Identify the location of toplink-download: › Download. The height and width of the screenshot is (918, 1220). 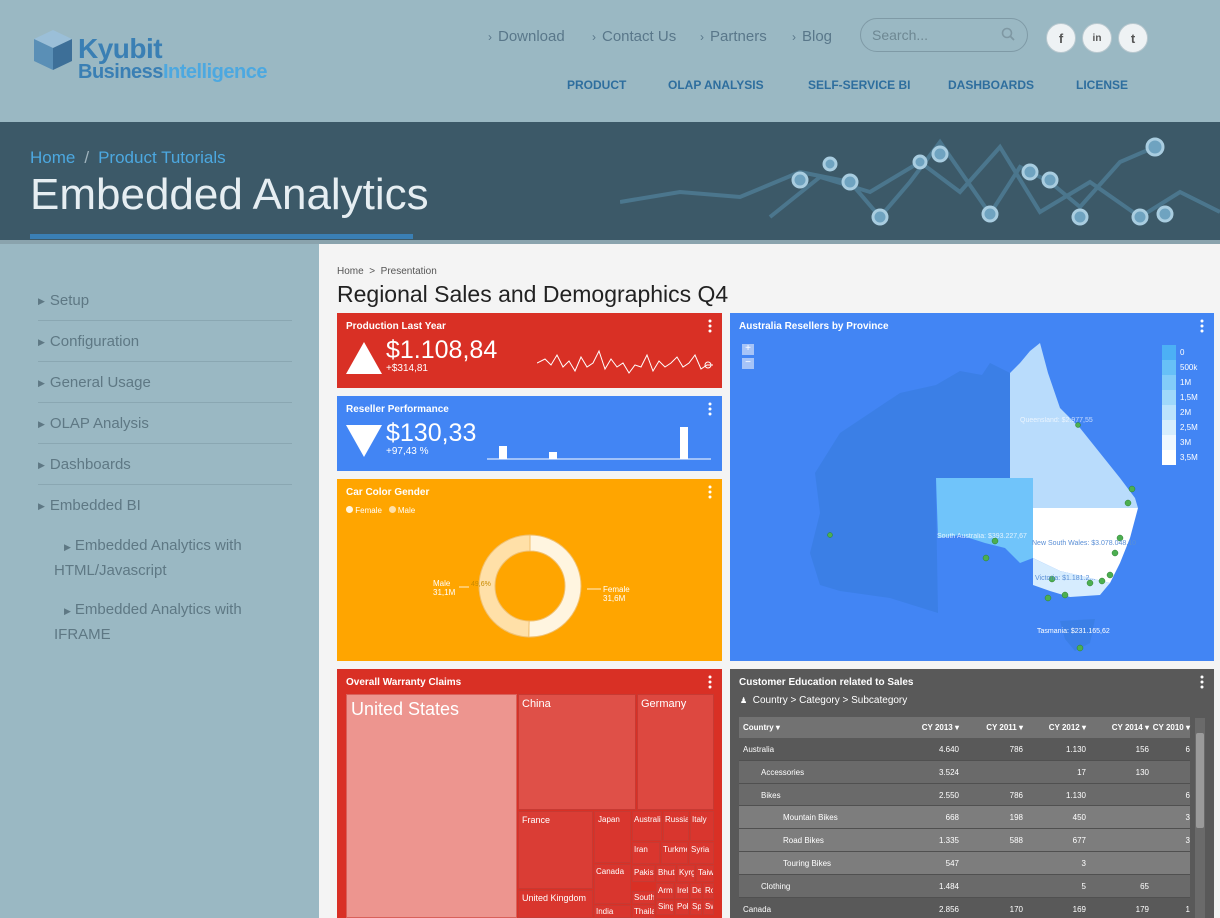
(526, 36).